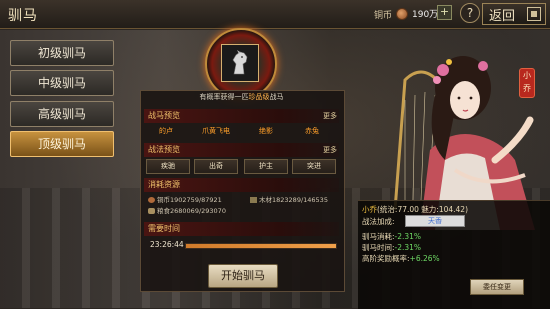  What do you see at coordinates (224, 97) in the screenshot?
I see `notice-prefix: 有概率获得一匹` at bounding box center [224, 97].